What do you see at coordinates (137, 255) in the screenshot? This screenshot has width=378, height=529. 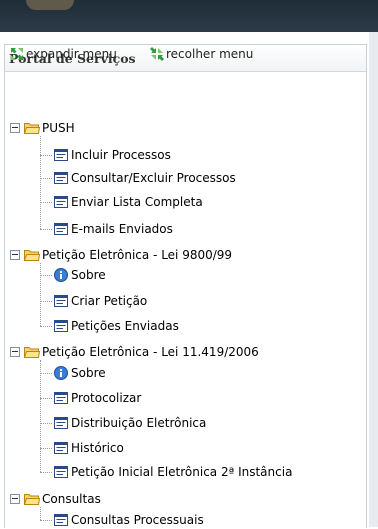 I see `folder-label: Petição Eletrônica - Lei 9800/99` at bounding box center [137, 255].